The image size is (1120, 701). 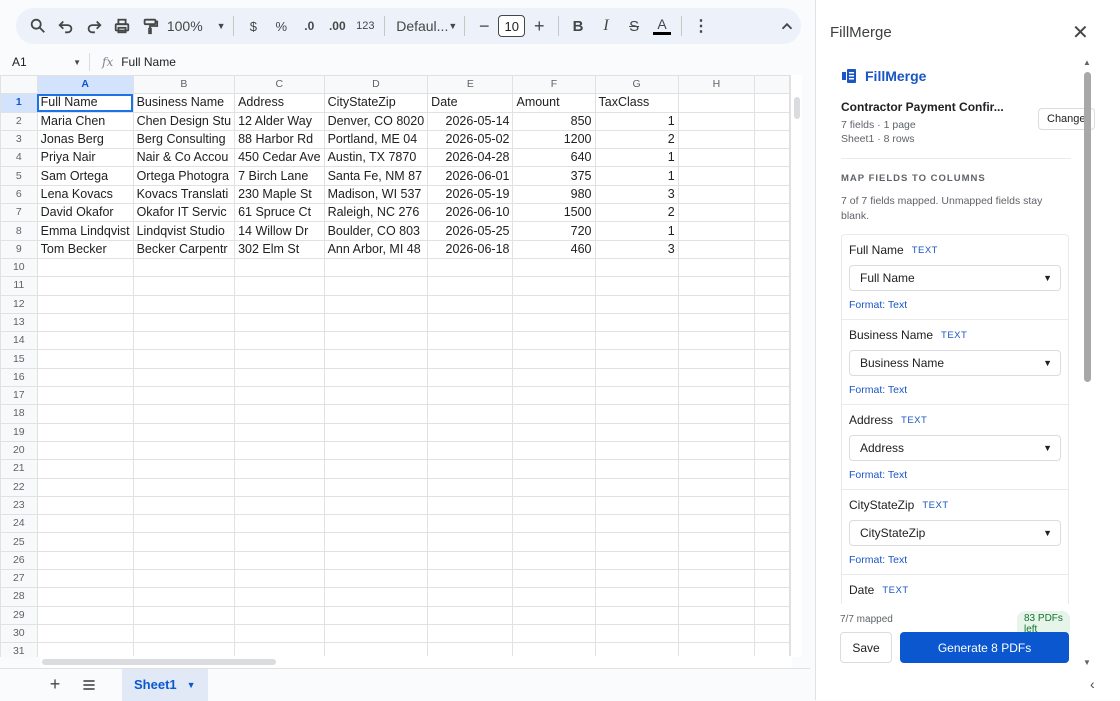 What do you see at coordinates (184, 213) in the screenshot?
I see `cell: Okafor IT Servic` at bounding box center [184, 213].